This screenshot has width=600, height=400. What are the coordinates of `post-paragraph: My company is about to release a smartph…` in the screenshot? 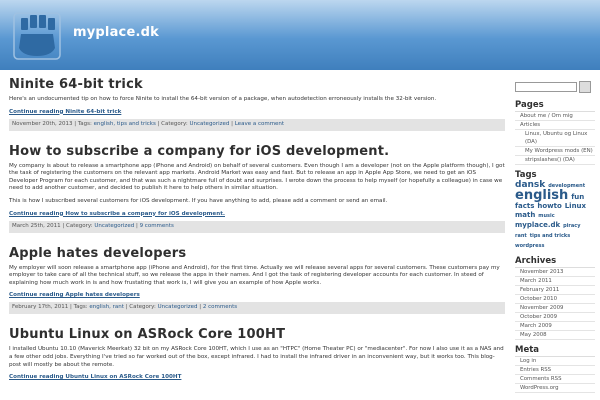 It's located at (257, 177).